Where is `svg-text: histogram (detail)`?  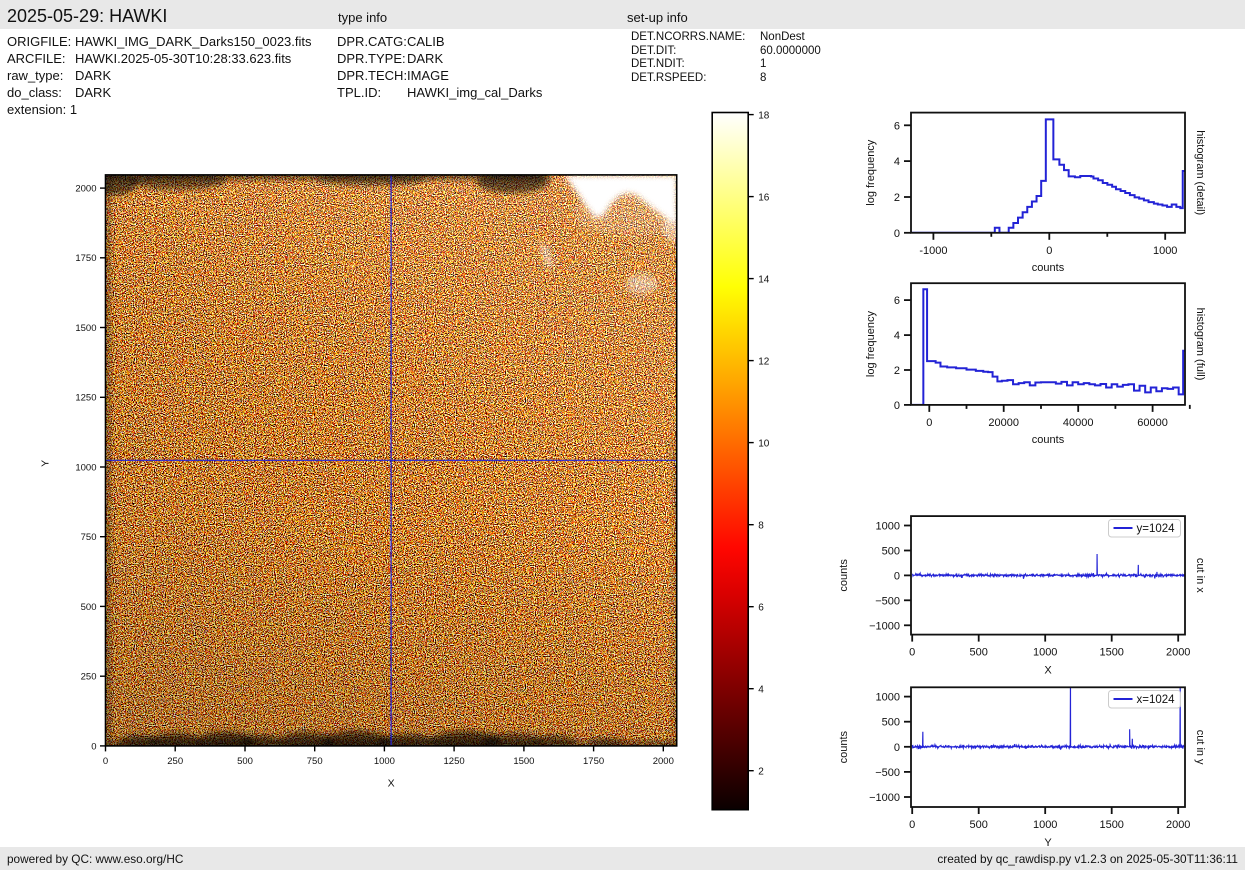
svg-text: histogram (detail) is located at coordinates (1200, 172).